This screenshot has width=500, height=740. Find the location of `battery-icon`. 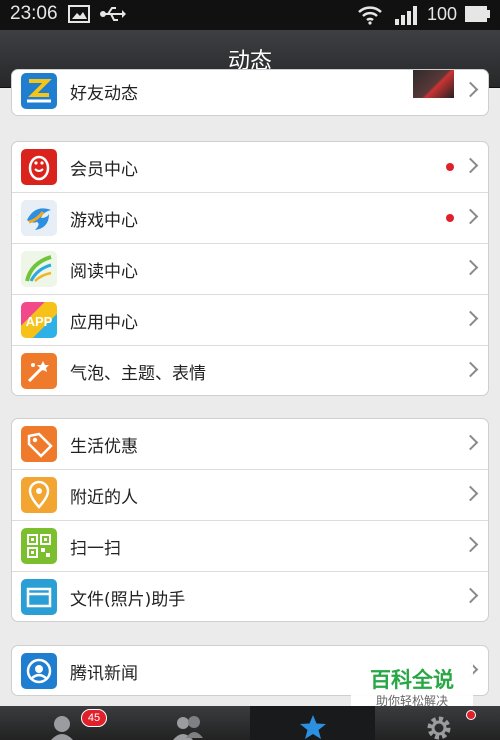

battery-icon is located at coordinates (478, 16).